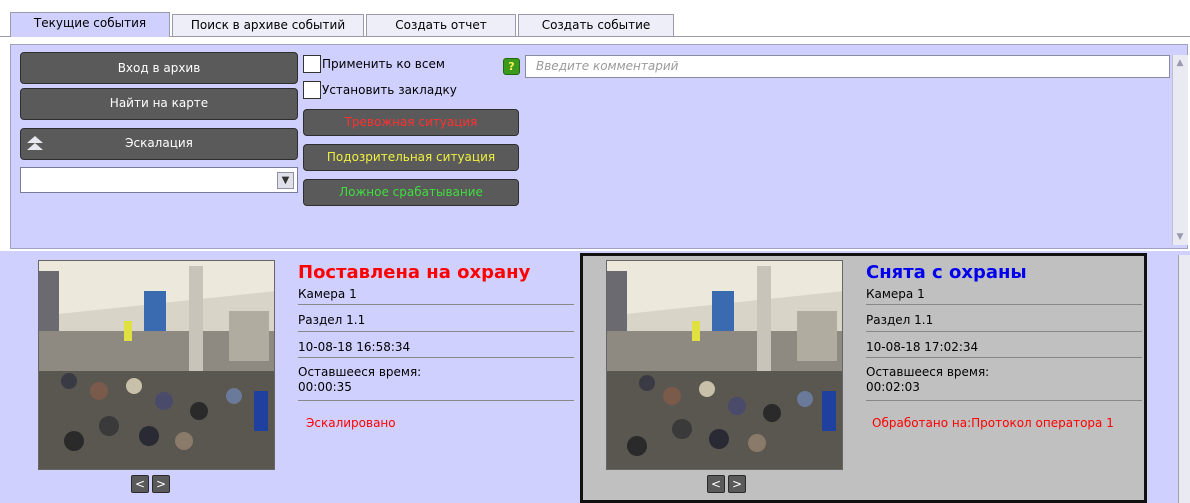  I want to click on escalation-label: Эскалация, so click(159, 143).